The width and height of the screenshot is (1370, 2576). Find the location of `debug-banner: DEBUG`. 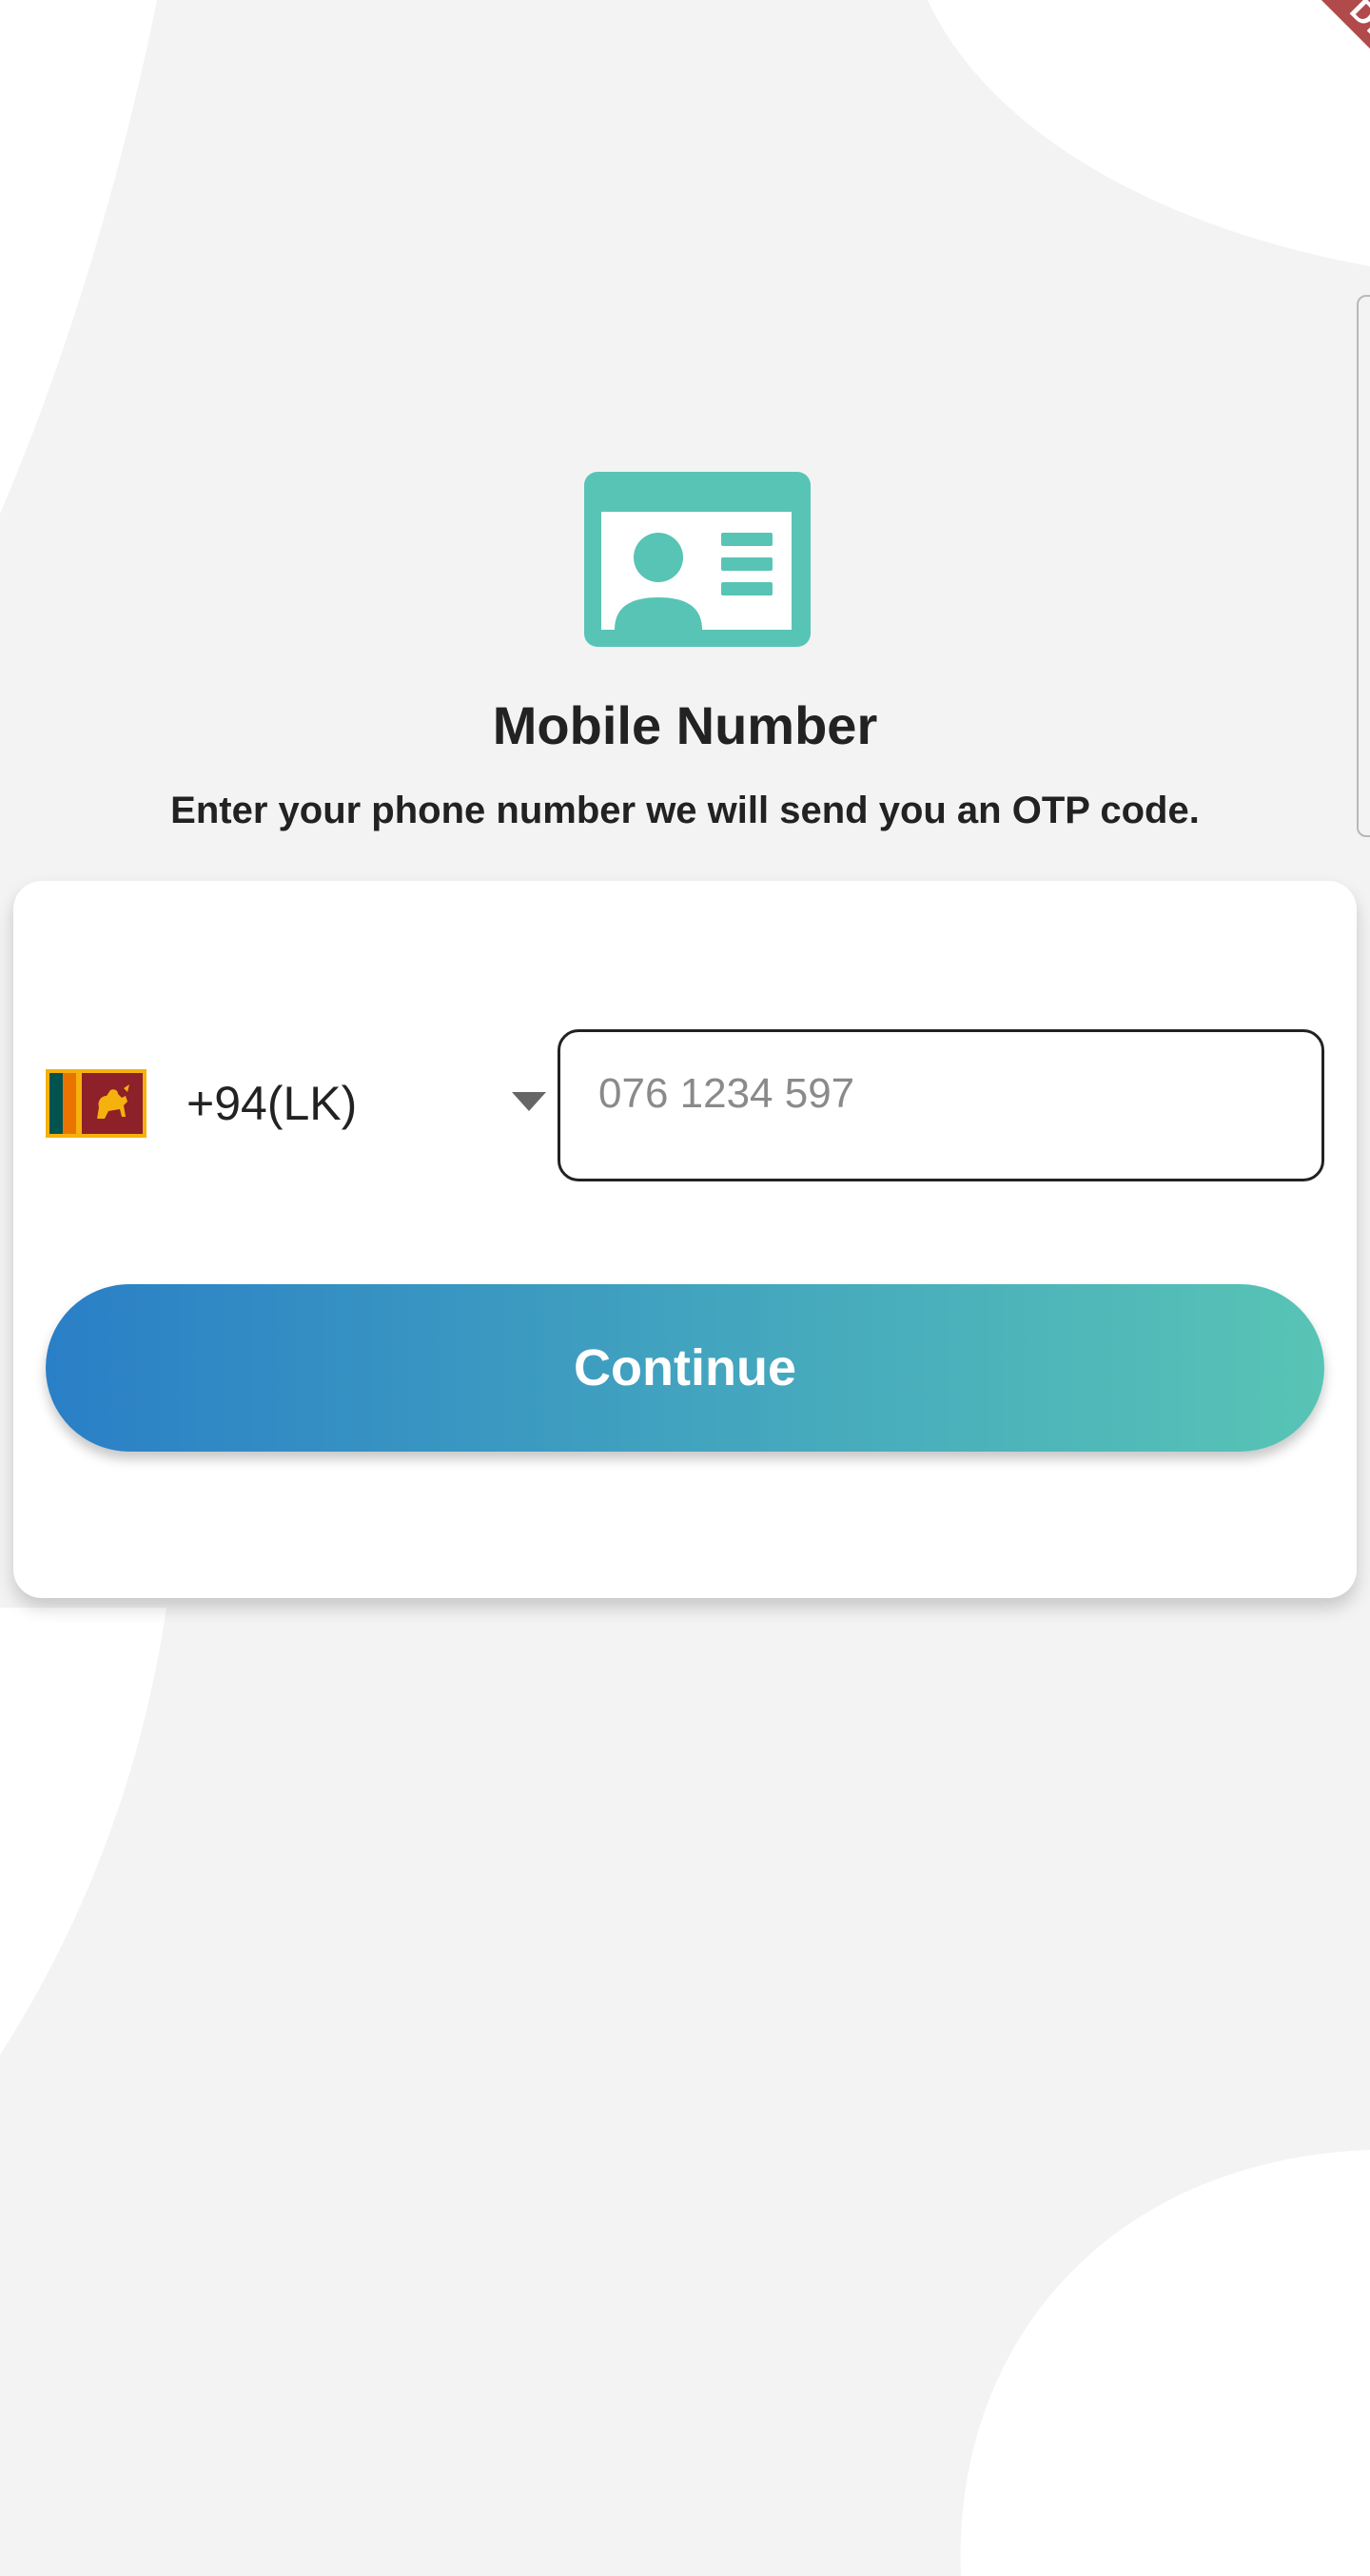

debug-banner: DEBUG is located at coordinates (1303, 66).